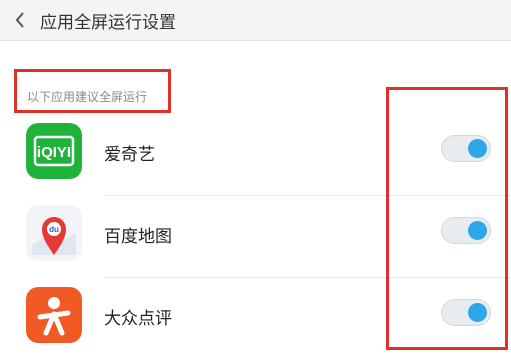 Image resolution: width=511 pixels, height=360 pixels. I want to click on iqiyi-icon: iQIYI, so click(54, 151).